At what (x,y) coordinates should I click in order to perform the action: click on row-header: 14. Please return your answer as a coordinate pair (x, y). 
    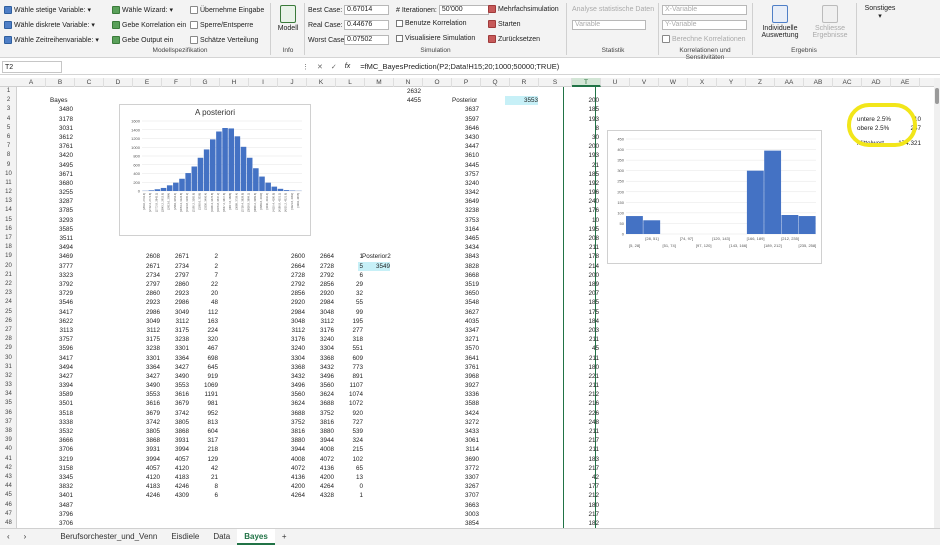
    Looking at the image, I should click on (8, 210).